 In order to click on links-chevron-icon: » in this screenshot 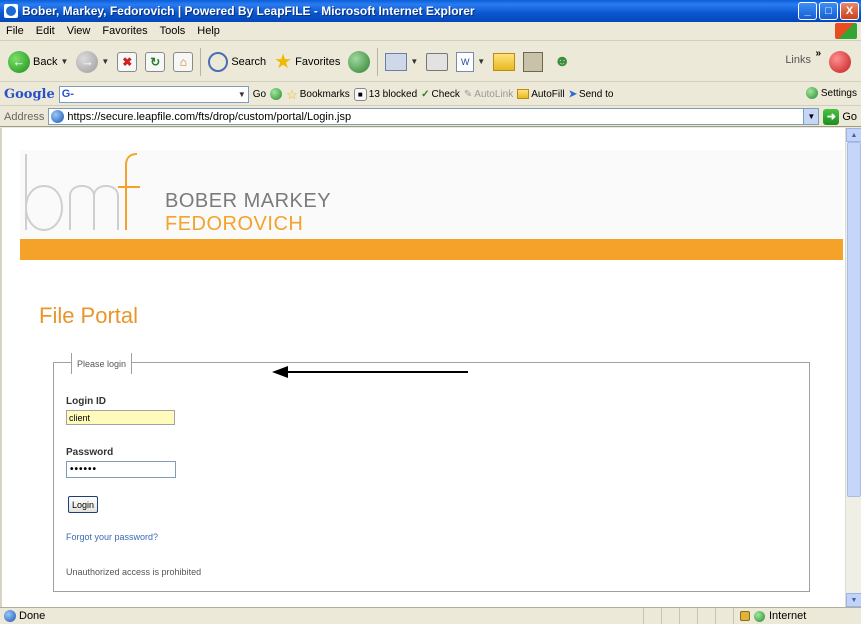, I will do `click(818, 53)`.